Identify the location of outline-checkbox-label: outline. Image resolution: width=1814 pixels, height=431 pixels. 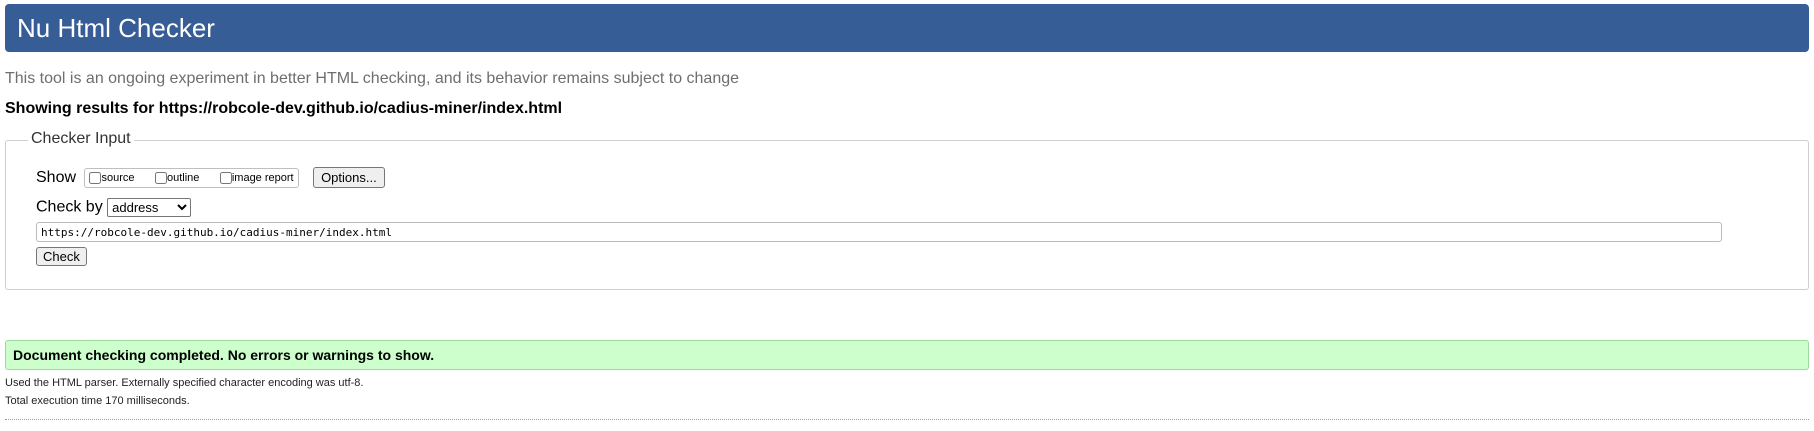
(183, 177).